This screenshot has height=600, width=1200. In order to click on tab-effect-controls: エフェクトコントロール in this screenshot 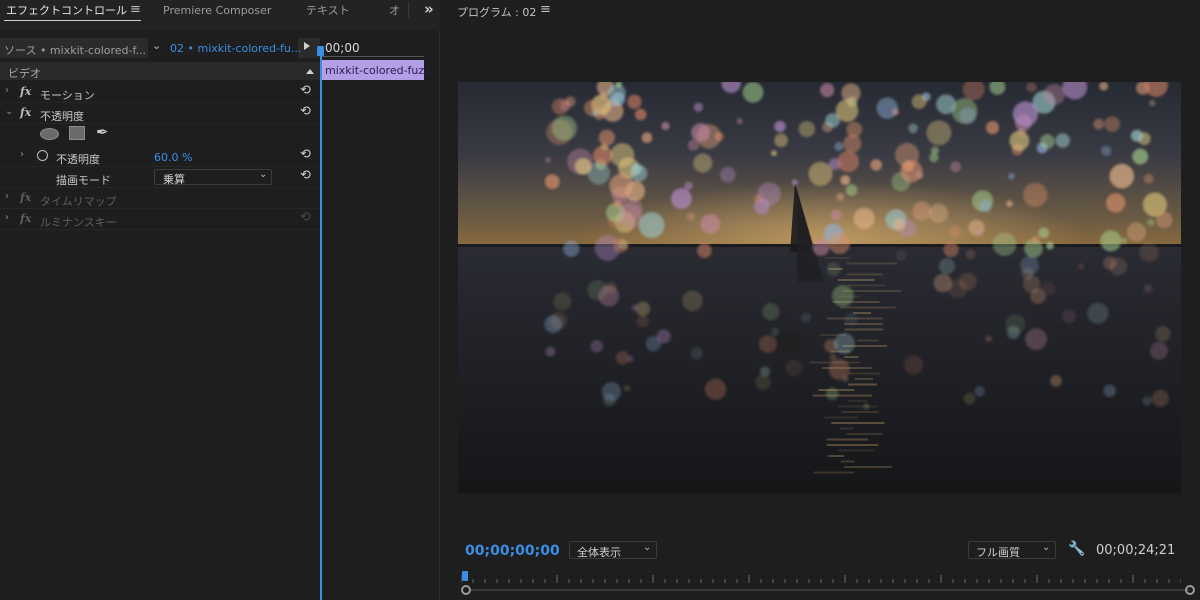, I will do `click(66, 15)`.